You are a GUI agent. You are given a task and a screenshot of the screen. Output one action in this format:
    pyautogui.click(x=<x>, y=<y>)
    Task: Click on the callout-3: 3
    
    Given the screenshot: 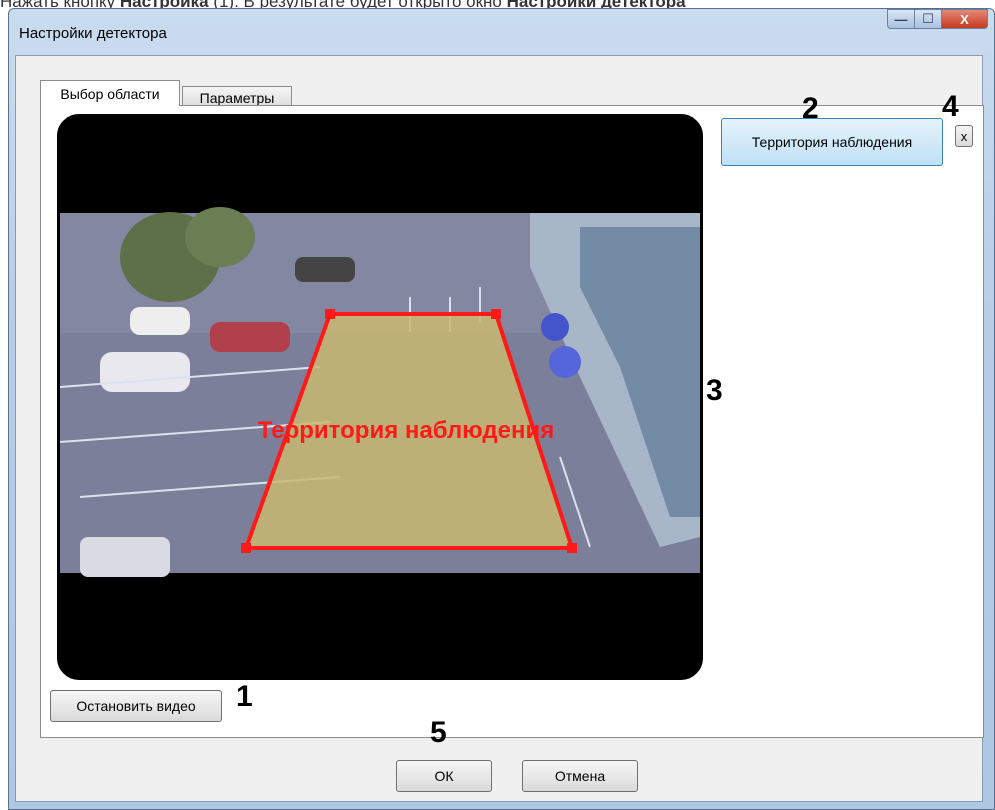 What is the action you would take?
    pyautogui.click(x=714, y=390)
    